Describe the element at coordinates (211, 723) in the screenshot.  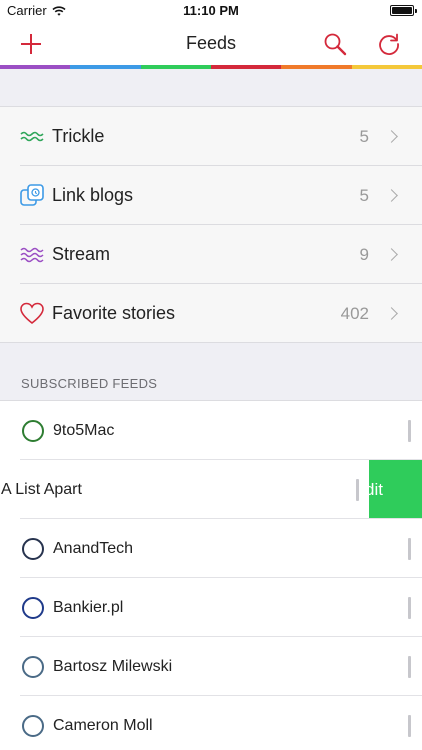
I see `feed-row-cameron-moll: Cameron Moll` at that location.